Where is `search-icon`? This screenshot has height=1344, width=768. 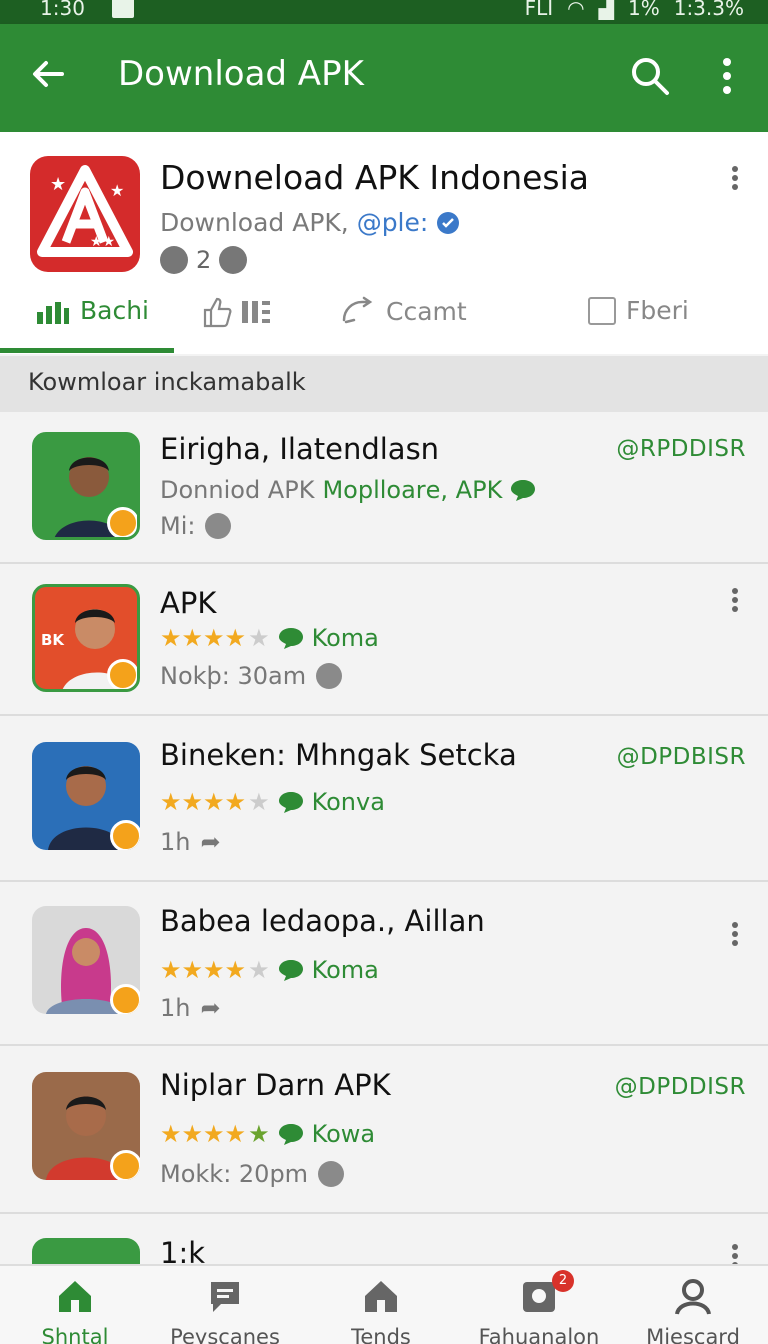
search-icon is located at coordinates (650, 76).